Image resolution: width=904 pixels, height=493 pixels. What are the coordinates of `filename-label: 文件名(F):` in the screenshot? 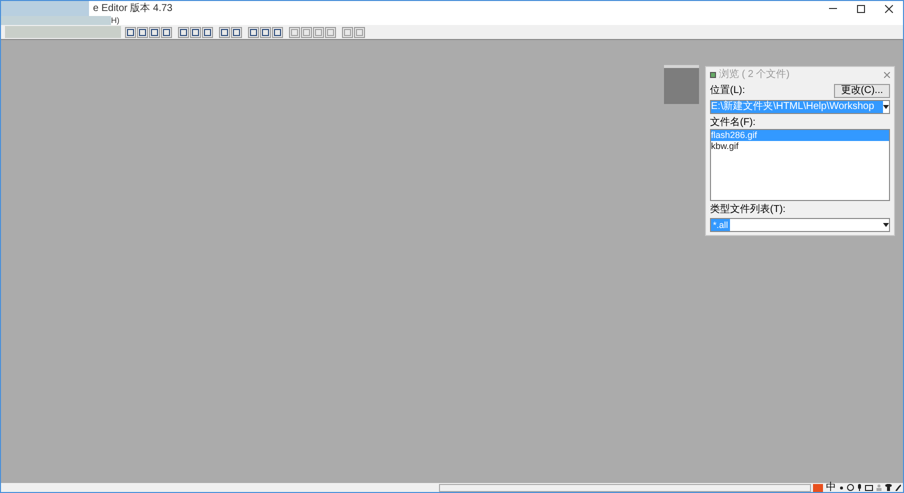 It's located at (733, 123).